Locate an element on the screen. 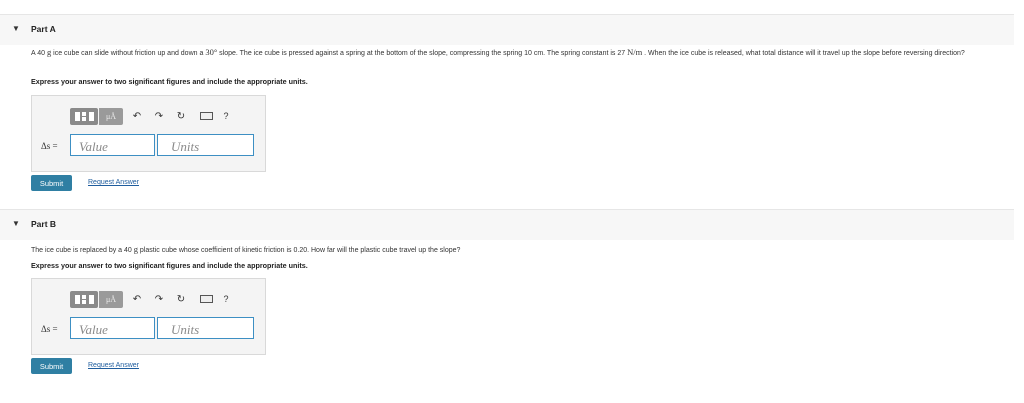 The width and height of the screenshot is (1024, 403). question-text: The ice cube is replaced by a 40 is located at coordinates (82, 250).